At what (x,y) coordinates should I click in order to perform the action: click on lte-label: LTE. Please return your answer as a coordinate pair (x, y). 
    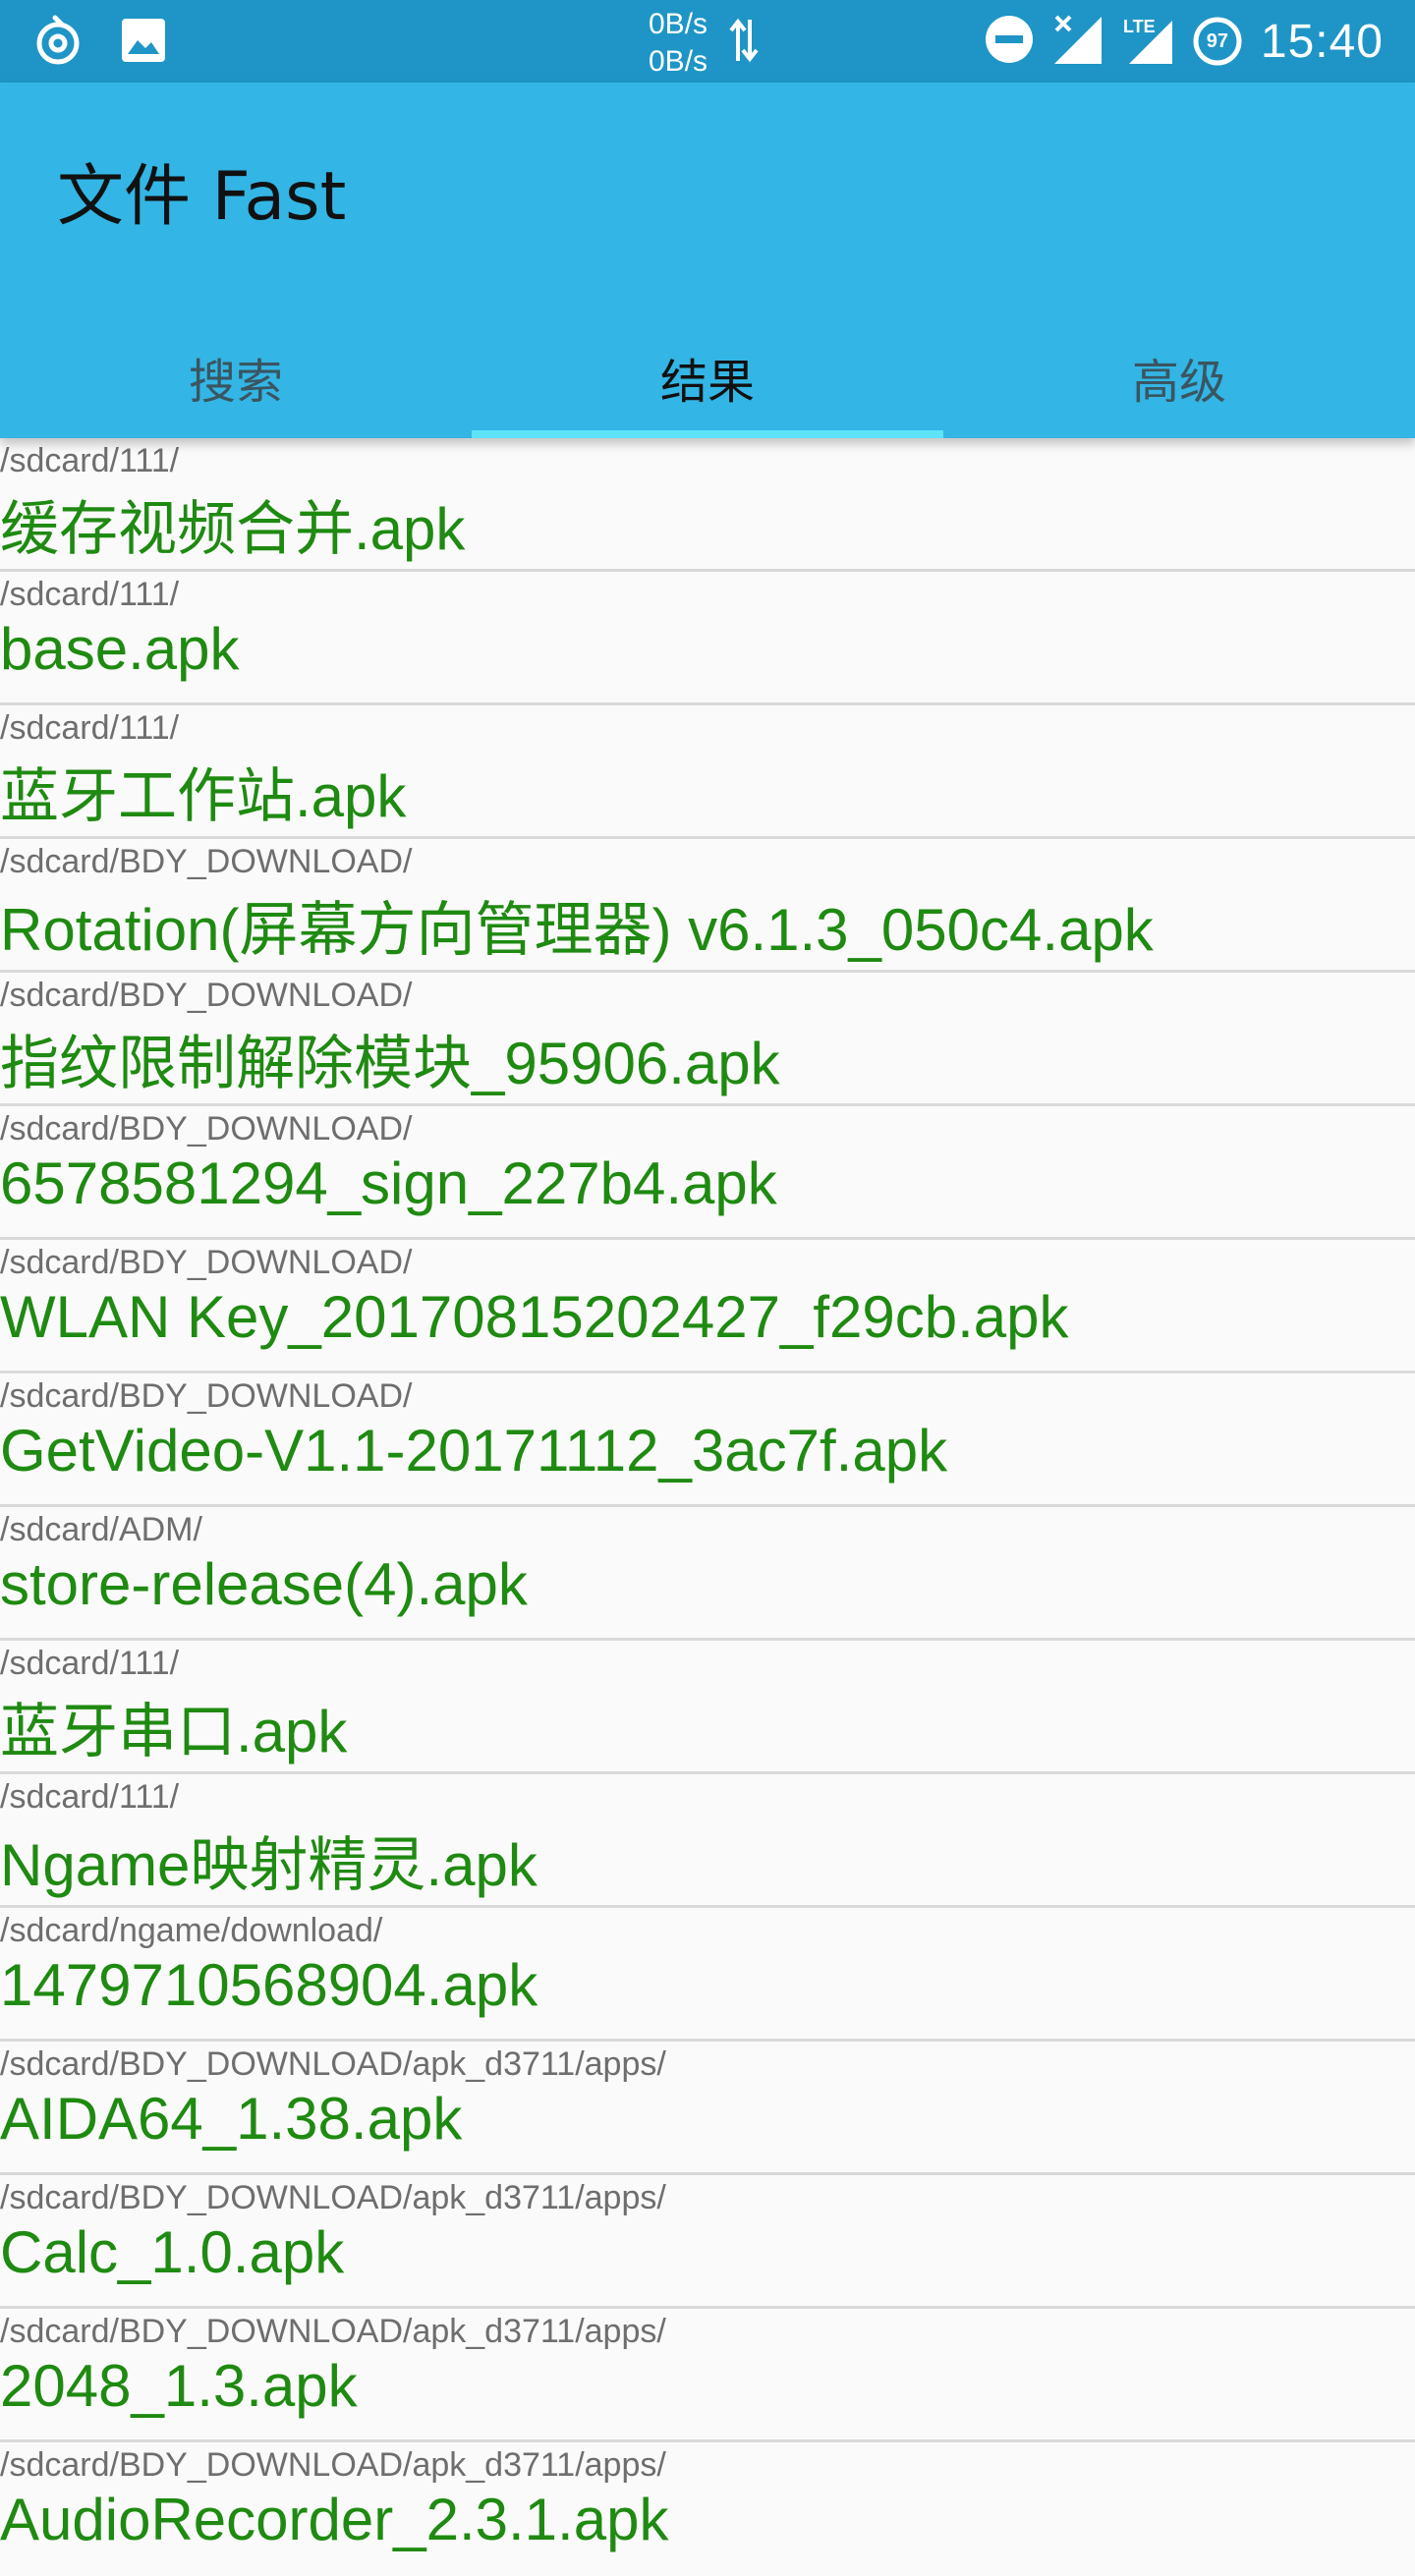
    Looking at the image, I should click on (1139, 26).